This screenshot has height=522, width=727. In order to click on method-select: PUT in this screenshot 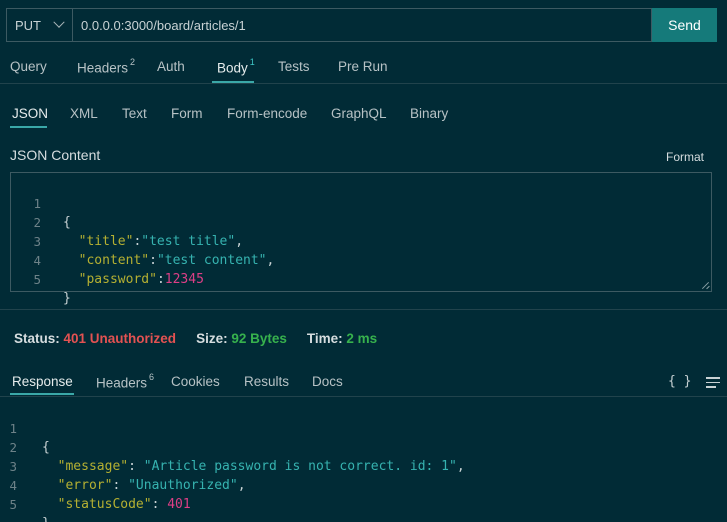, I will do `click(39, 25)`.